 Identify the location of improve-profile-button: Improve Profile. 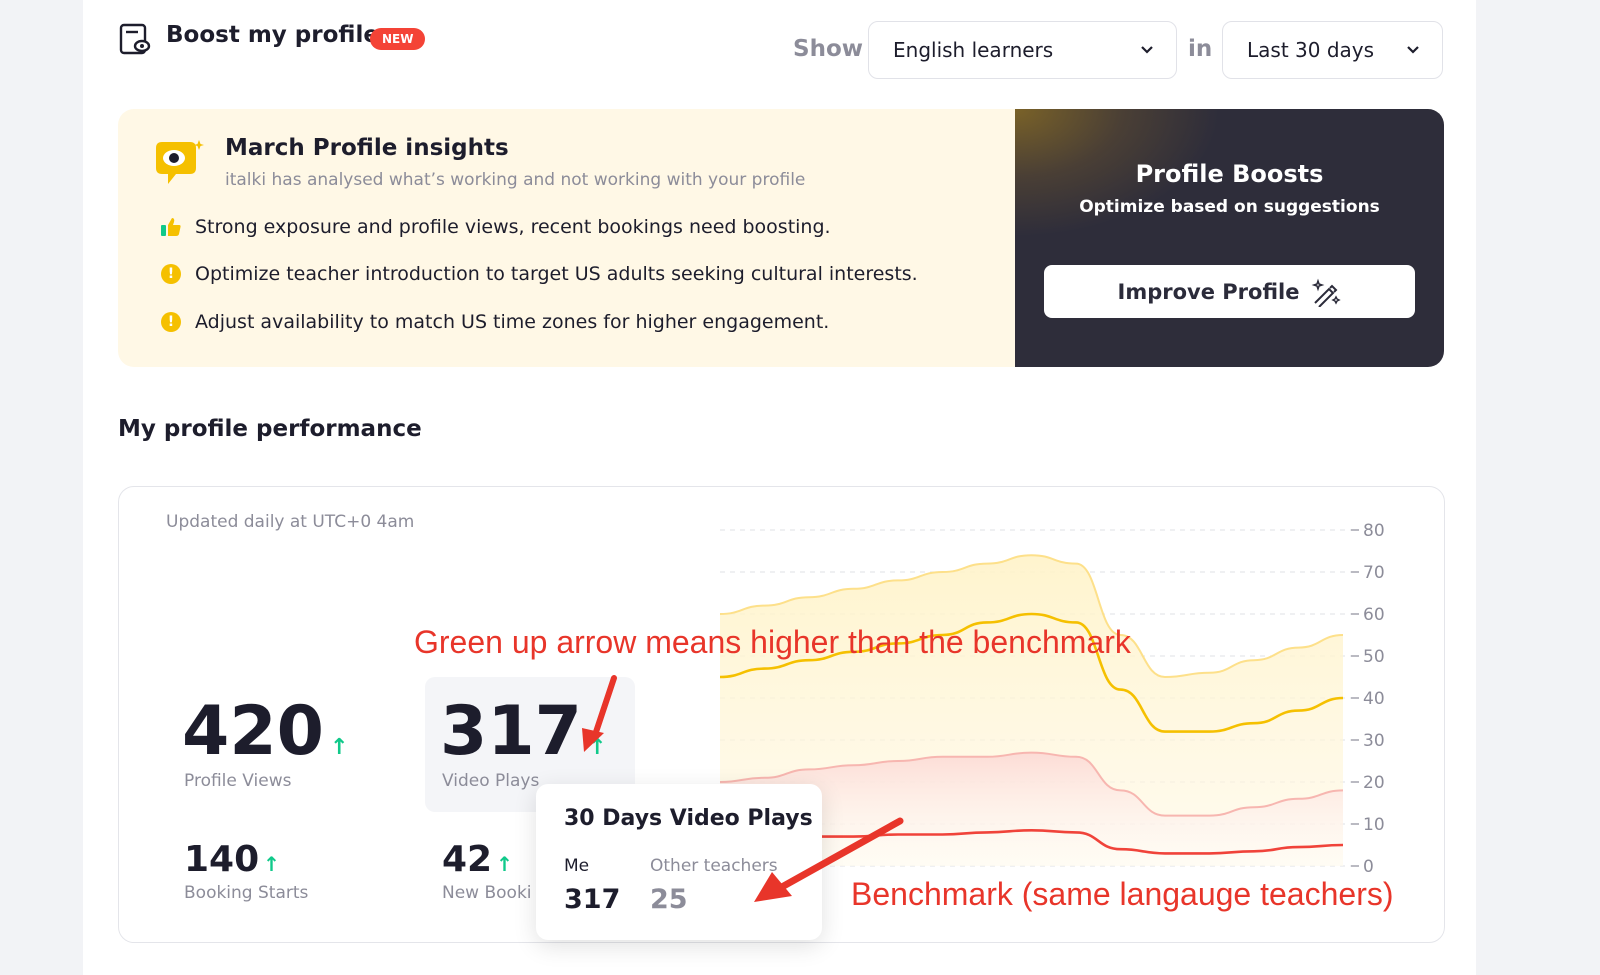
(1229, 291).